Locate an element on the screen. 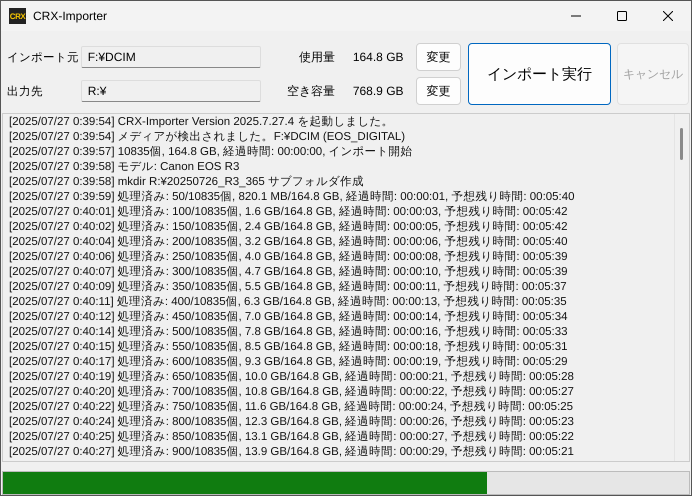 The height and width of the screenshot is (496, 692). stat-value: 768.9 GB is located at coordinates (378, 91).